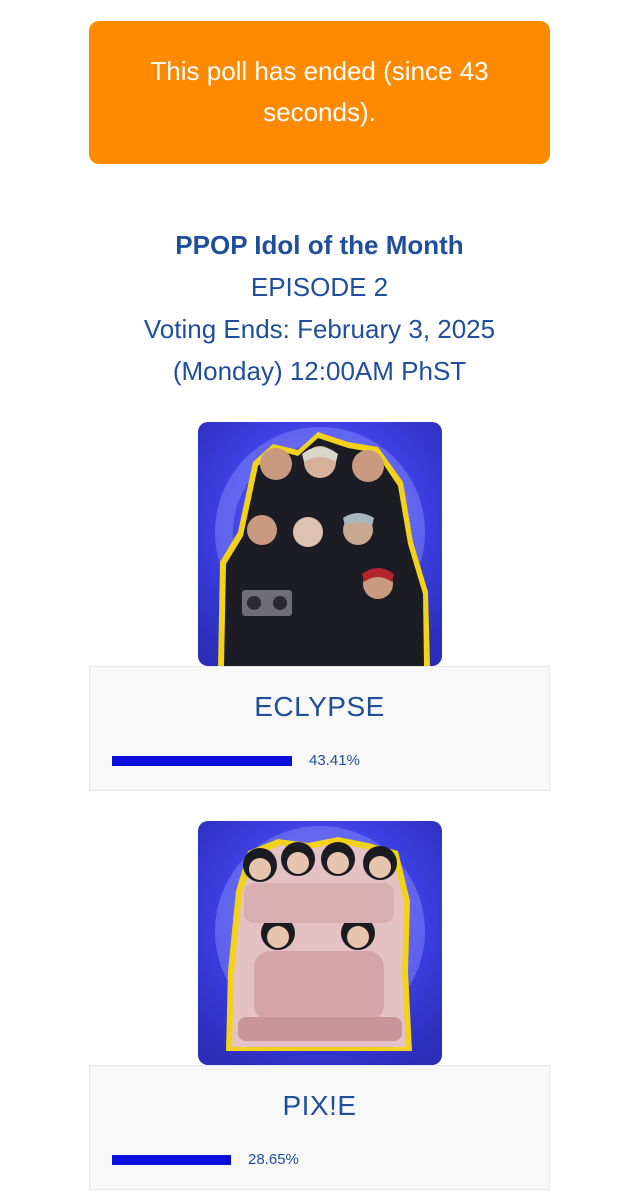  I want to click on vote-percent: 43.41%, so click(334, 760).